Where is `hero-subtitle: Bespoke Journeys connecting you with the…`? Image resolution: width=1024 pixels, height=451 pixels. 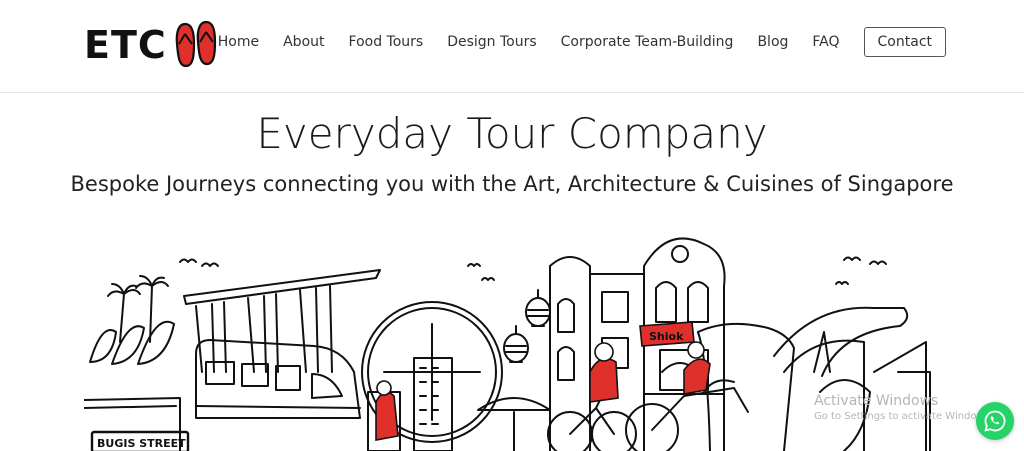
hero-subtitle: Bespoke Journeys connecting you with the… is located at coordinates (512, 184).